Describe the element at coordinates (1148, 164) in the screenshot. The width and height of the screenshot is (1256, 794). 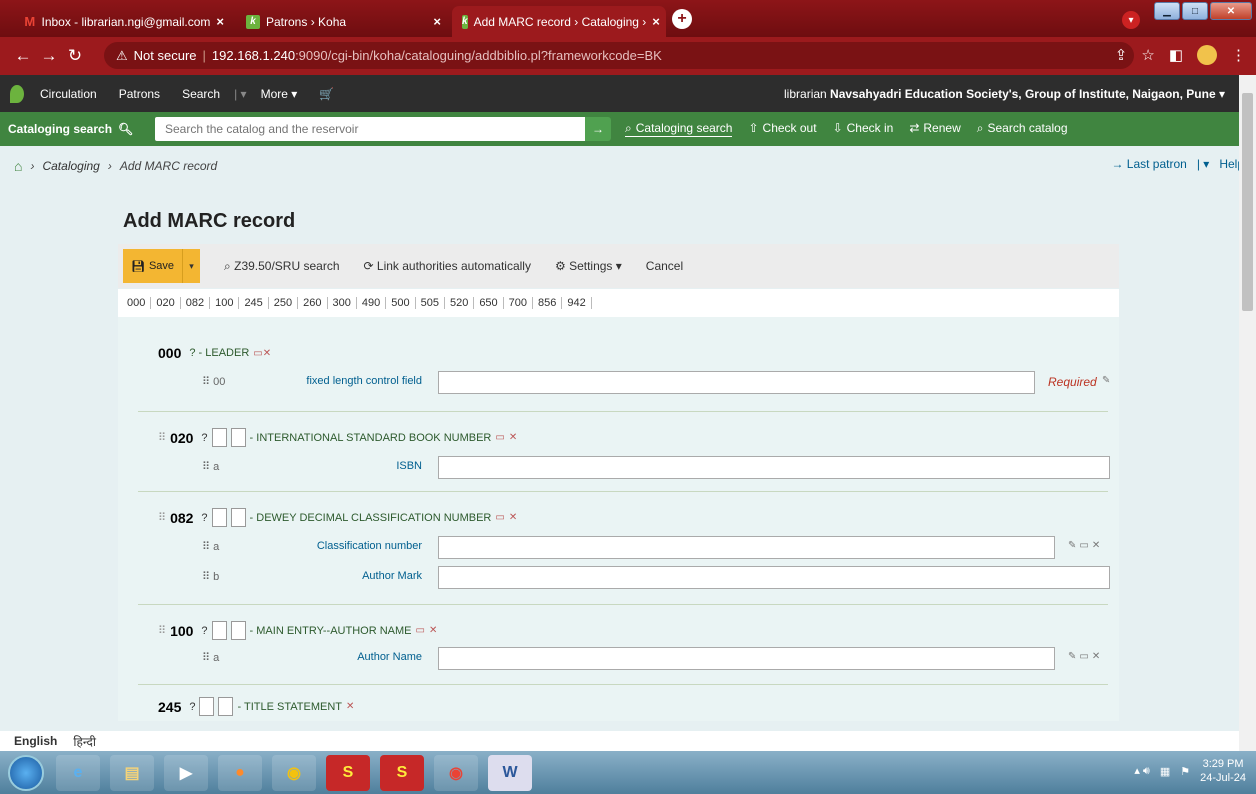
I see `last-patron-link: → Last patron` at that location.